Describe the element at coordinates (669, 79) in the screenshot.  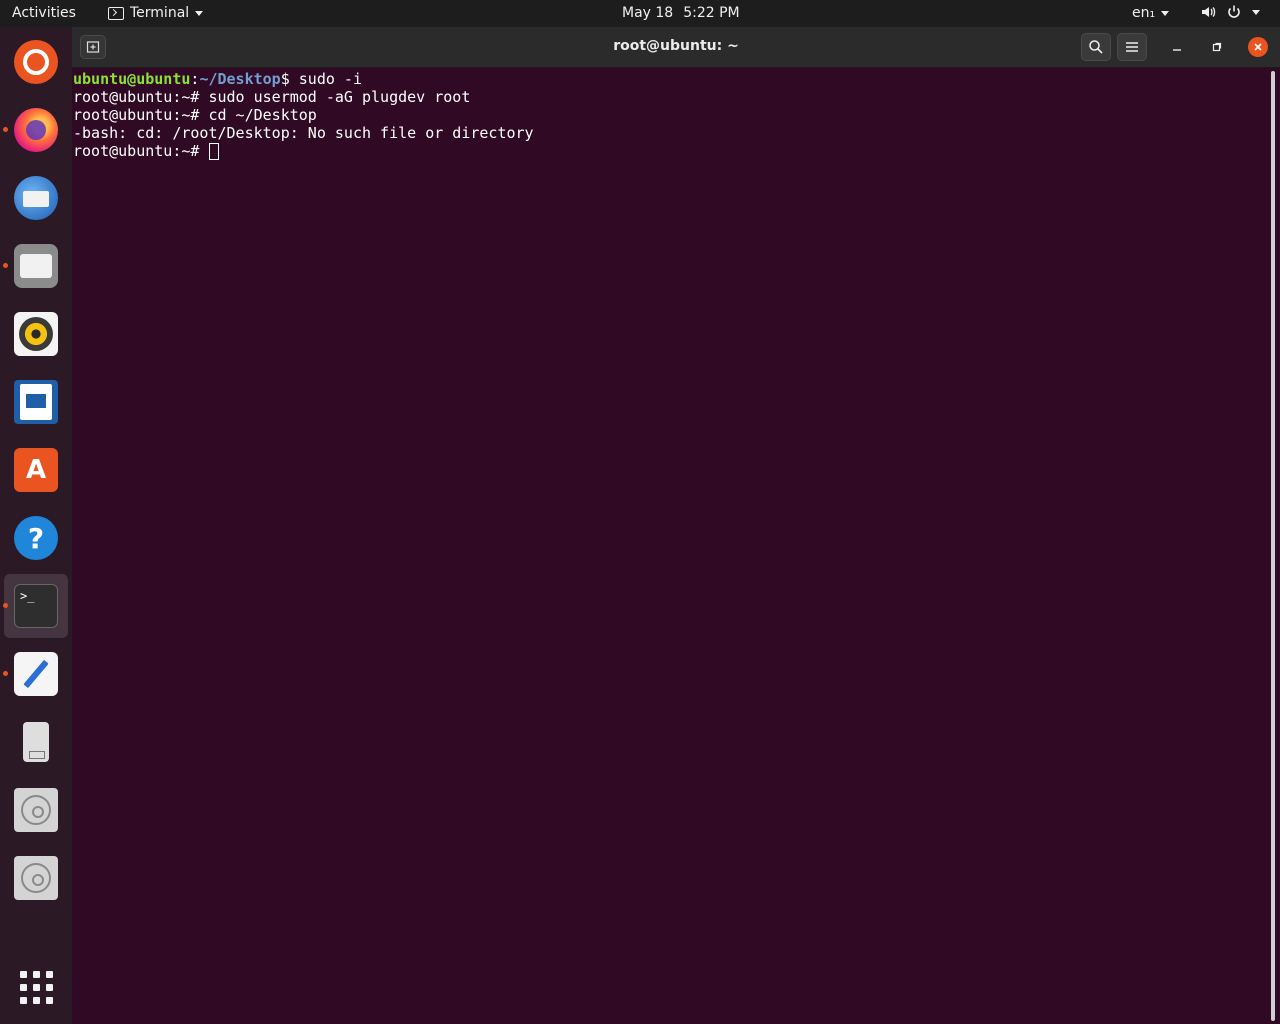
I see `terminal-line: ubuntu@ubuntu:~/Desktop$ sudo -i` at that location.